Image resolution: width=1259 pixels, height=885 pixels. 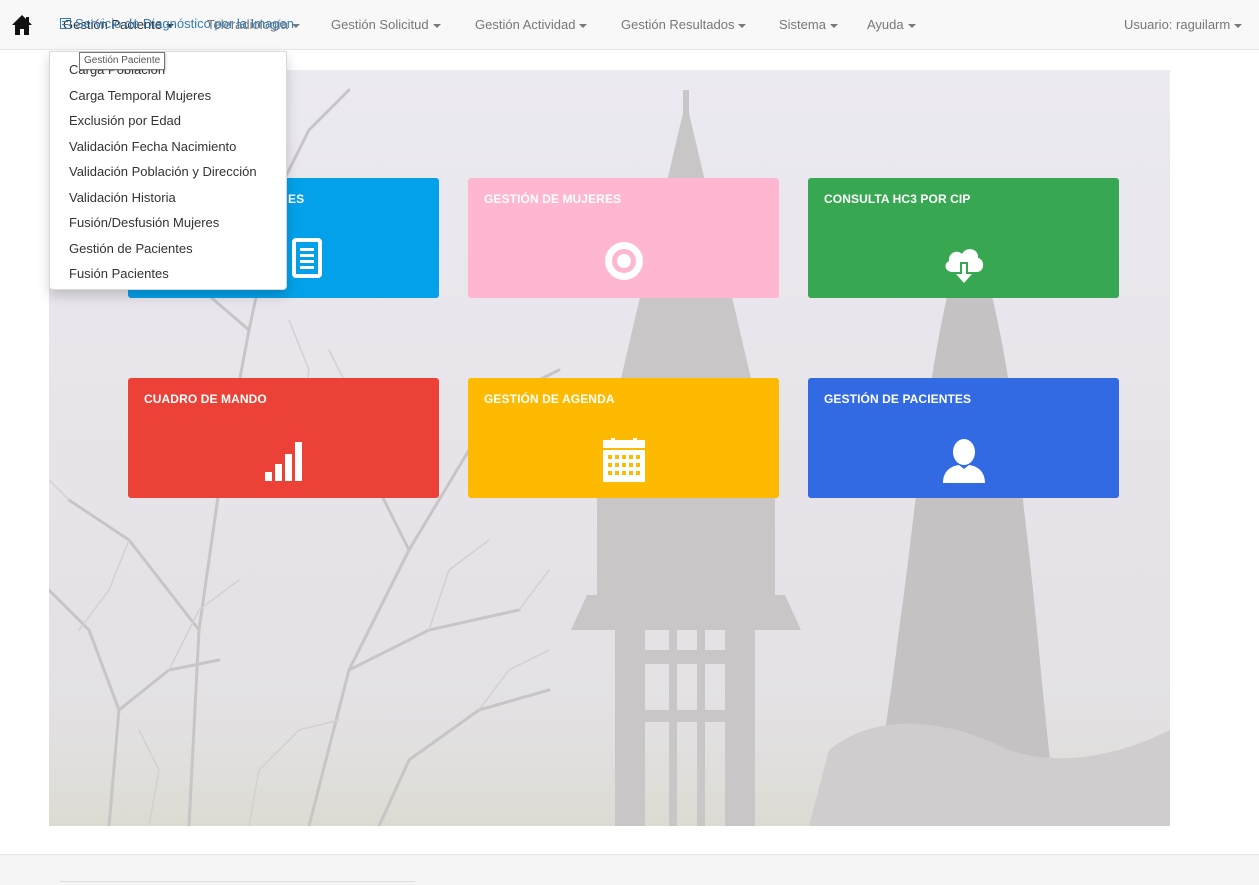 What do you see at coordinates (963, 238) in the screenshot?
I see `tile-consulta-hc3: CONSULTA HC3 POR CIP` at bounding box center [963, 238].